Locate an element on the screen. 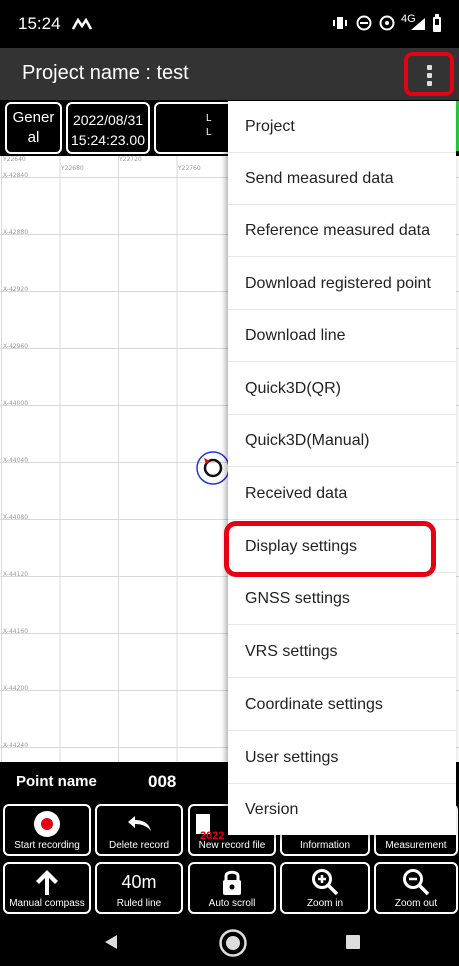  page-title: Project name : test is located at coordinates (105, 73).